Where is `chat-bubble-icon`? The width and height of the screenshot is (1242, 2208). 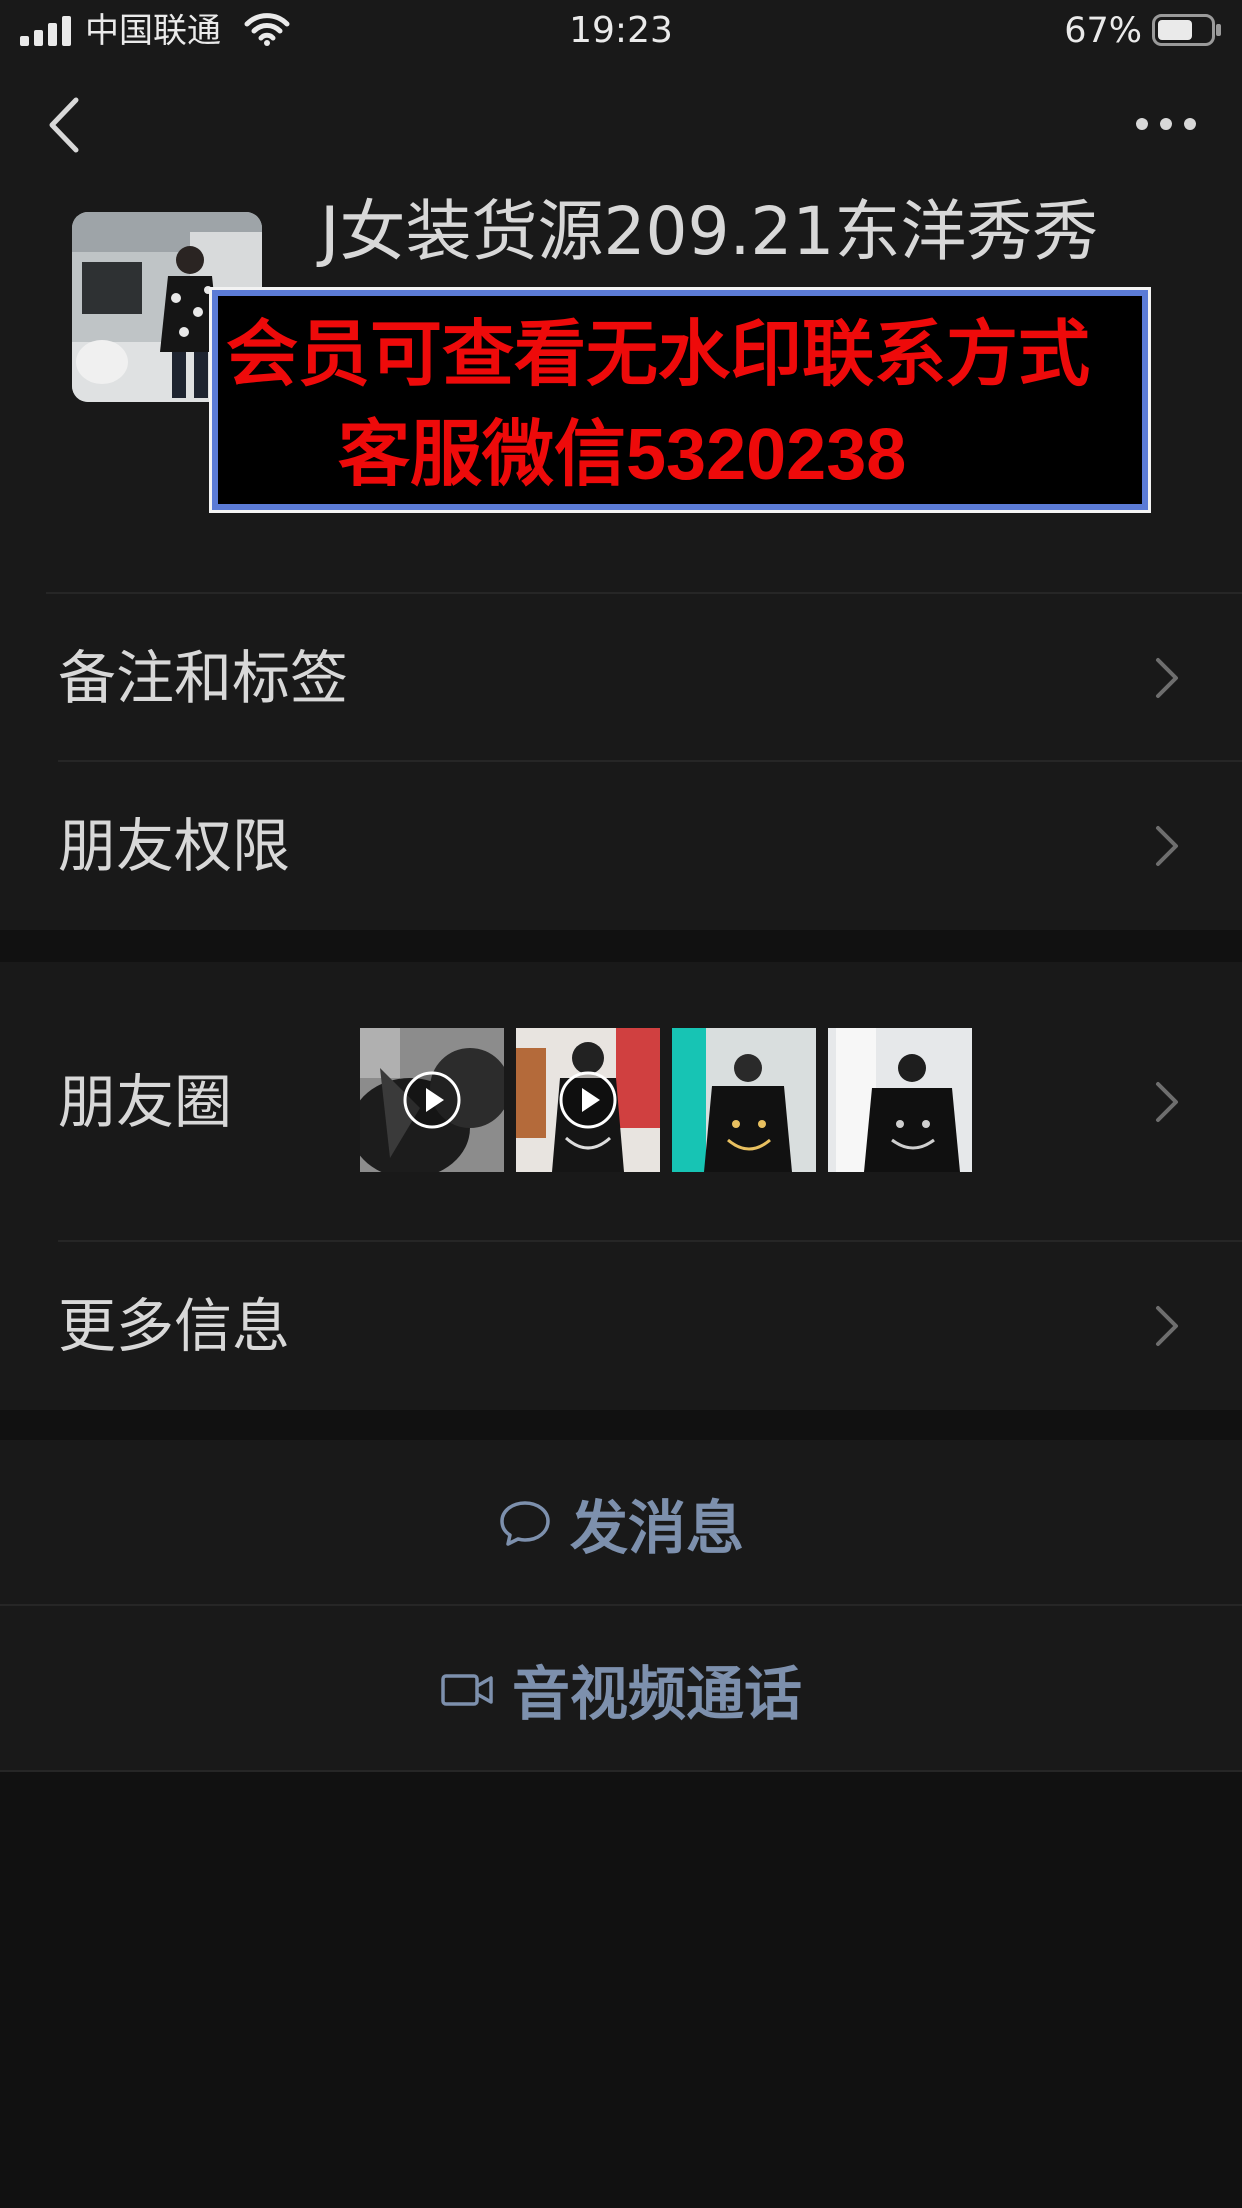
chat-bubble-icon is located at coordinates (525, 1523).